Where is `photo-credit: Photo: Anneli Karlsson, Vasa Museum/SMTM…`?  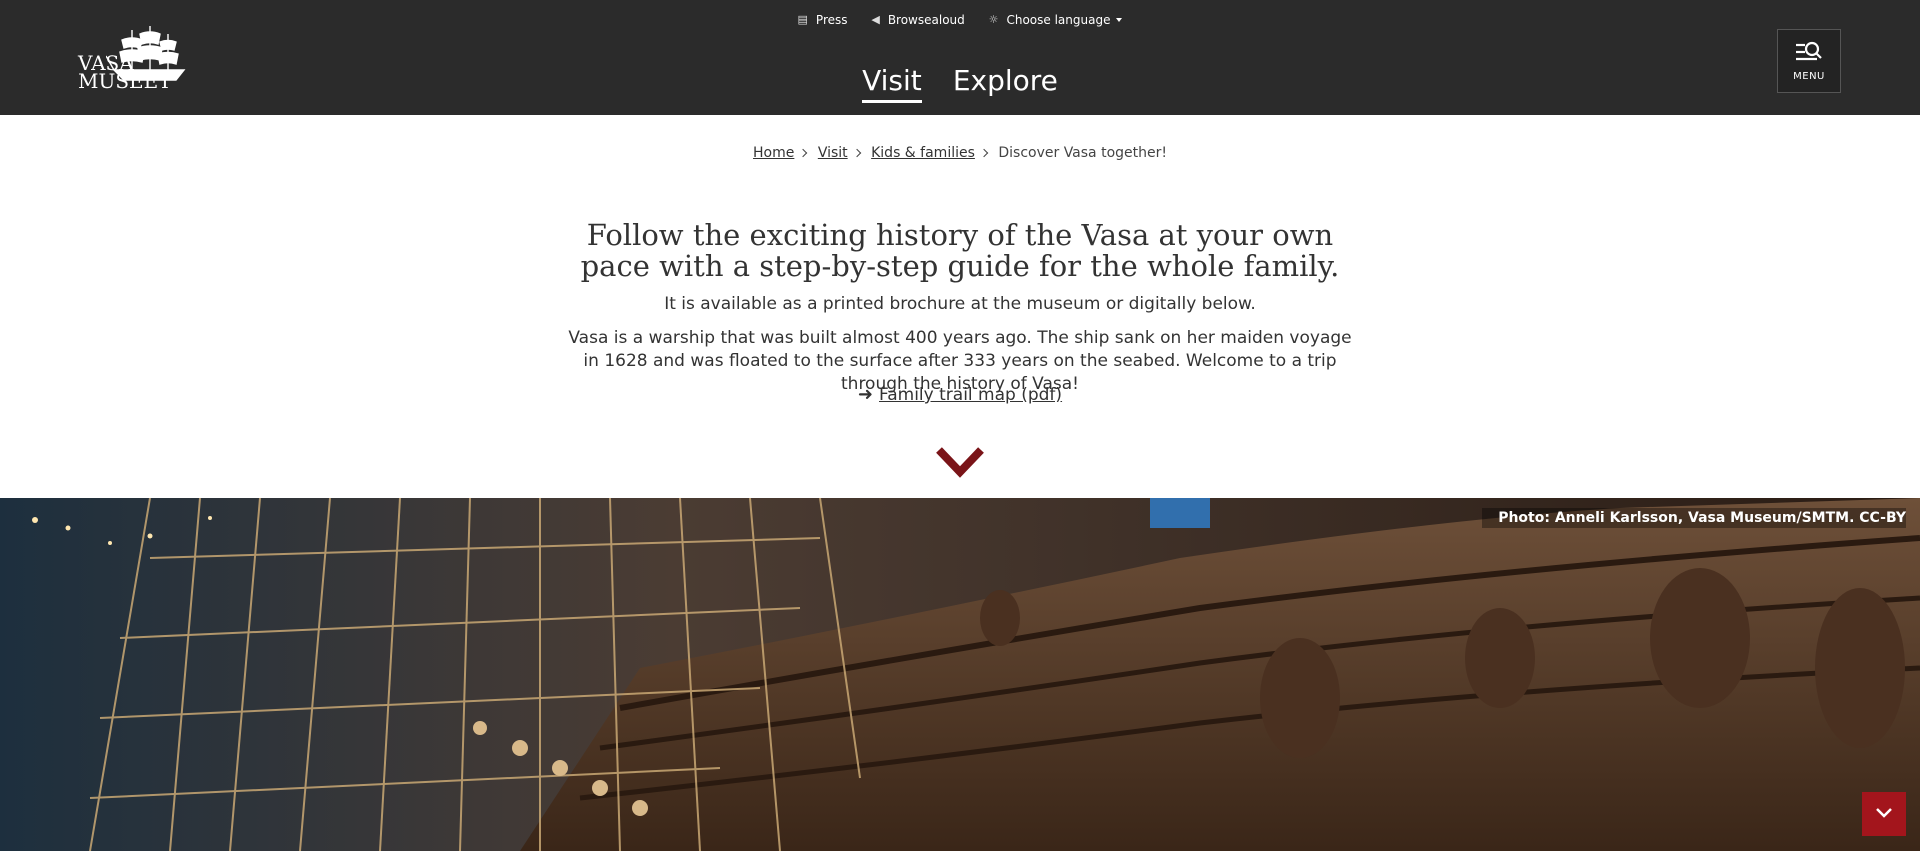 photo-credit: Photo: Anneli Karlsson, Vasa Museum/SMTM… is located at coordinates (1694, 518).